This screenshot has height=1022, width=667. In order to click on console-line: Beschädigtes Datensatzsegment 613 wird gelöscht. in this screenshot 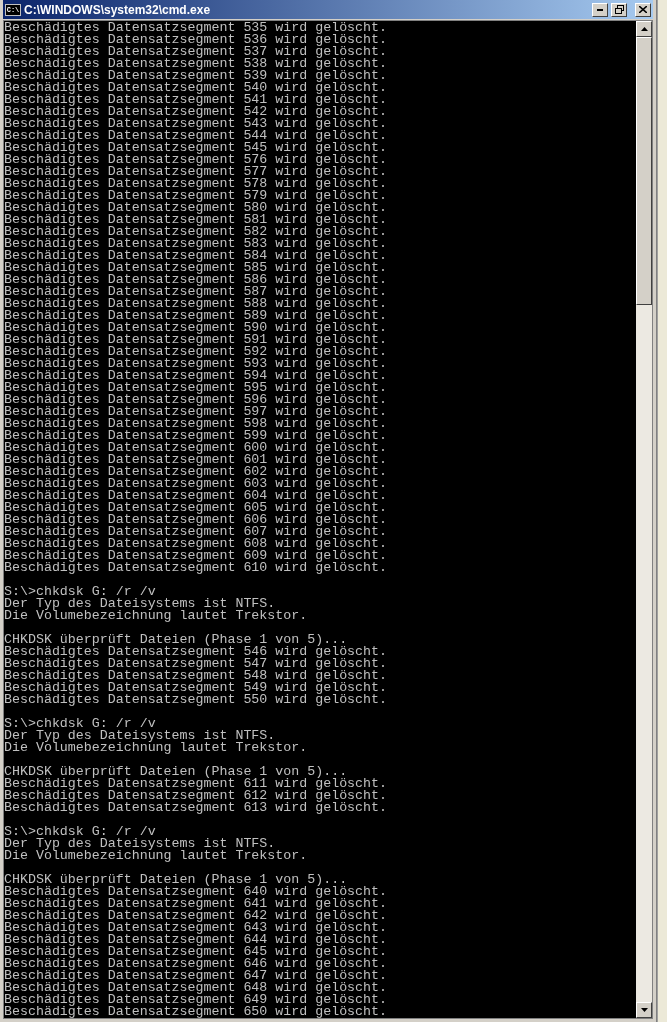, I will do `click(196, 808)`.